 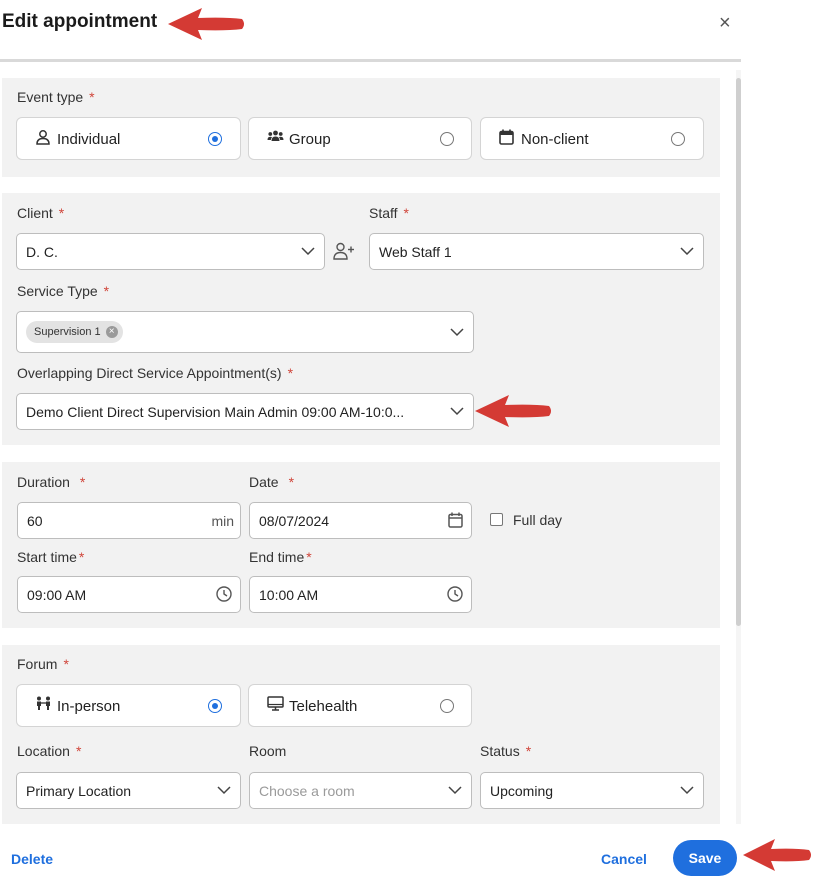 What do you see at coordinates (592, 790) in the screenshot?
I see `status-select: Upcoming` at bounding box center [592, 790].